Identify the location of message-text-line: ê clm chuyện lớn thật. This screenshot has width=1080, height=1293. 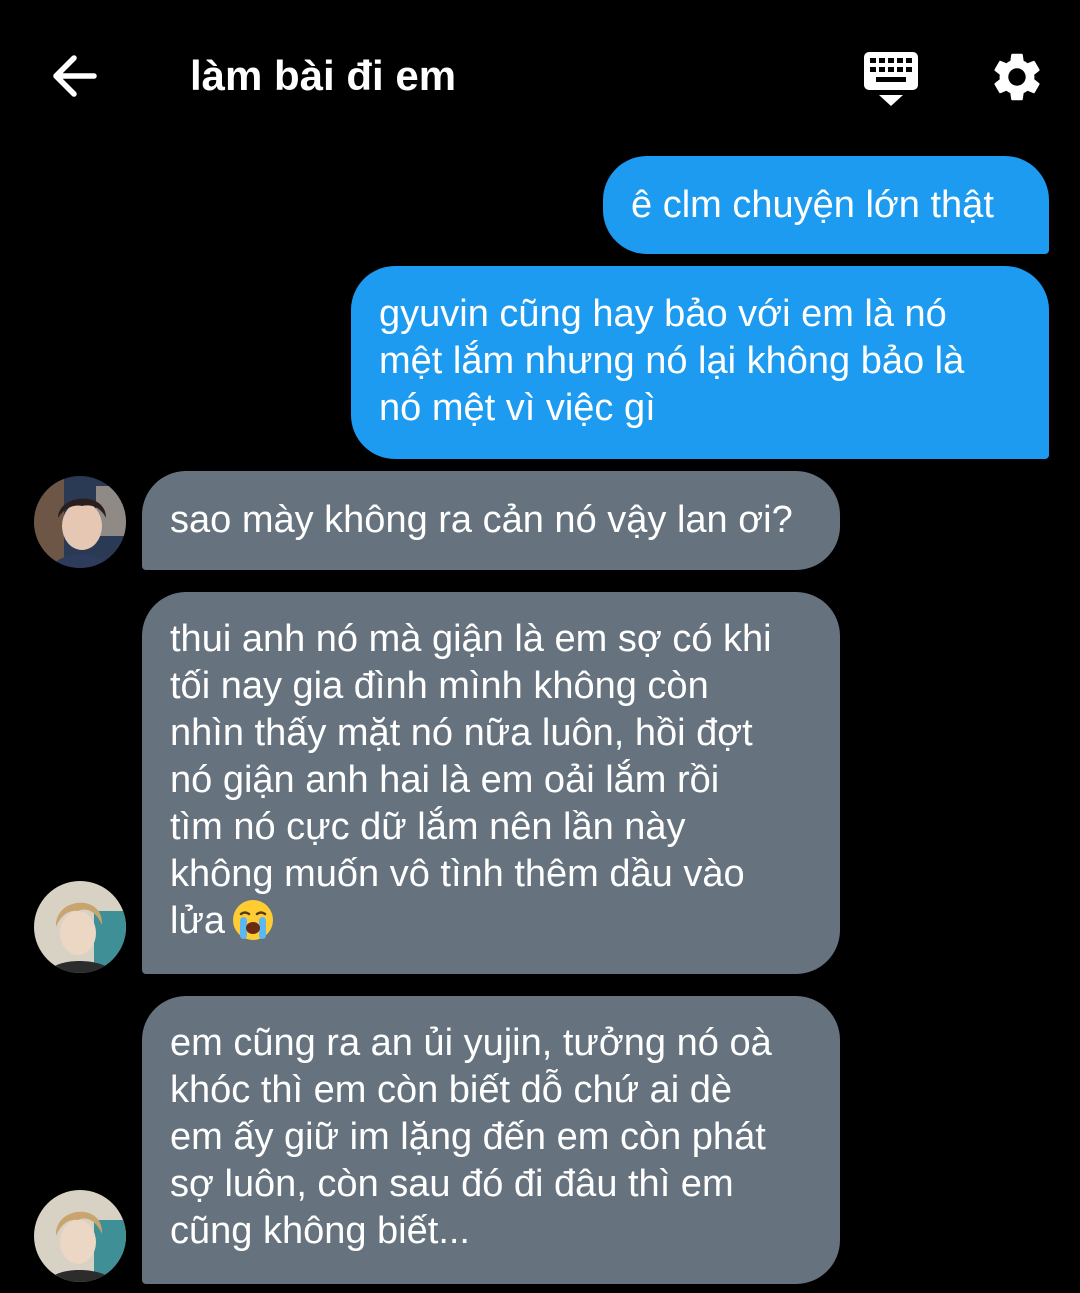
(812, 205).